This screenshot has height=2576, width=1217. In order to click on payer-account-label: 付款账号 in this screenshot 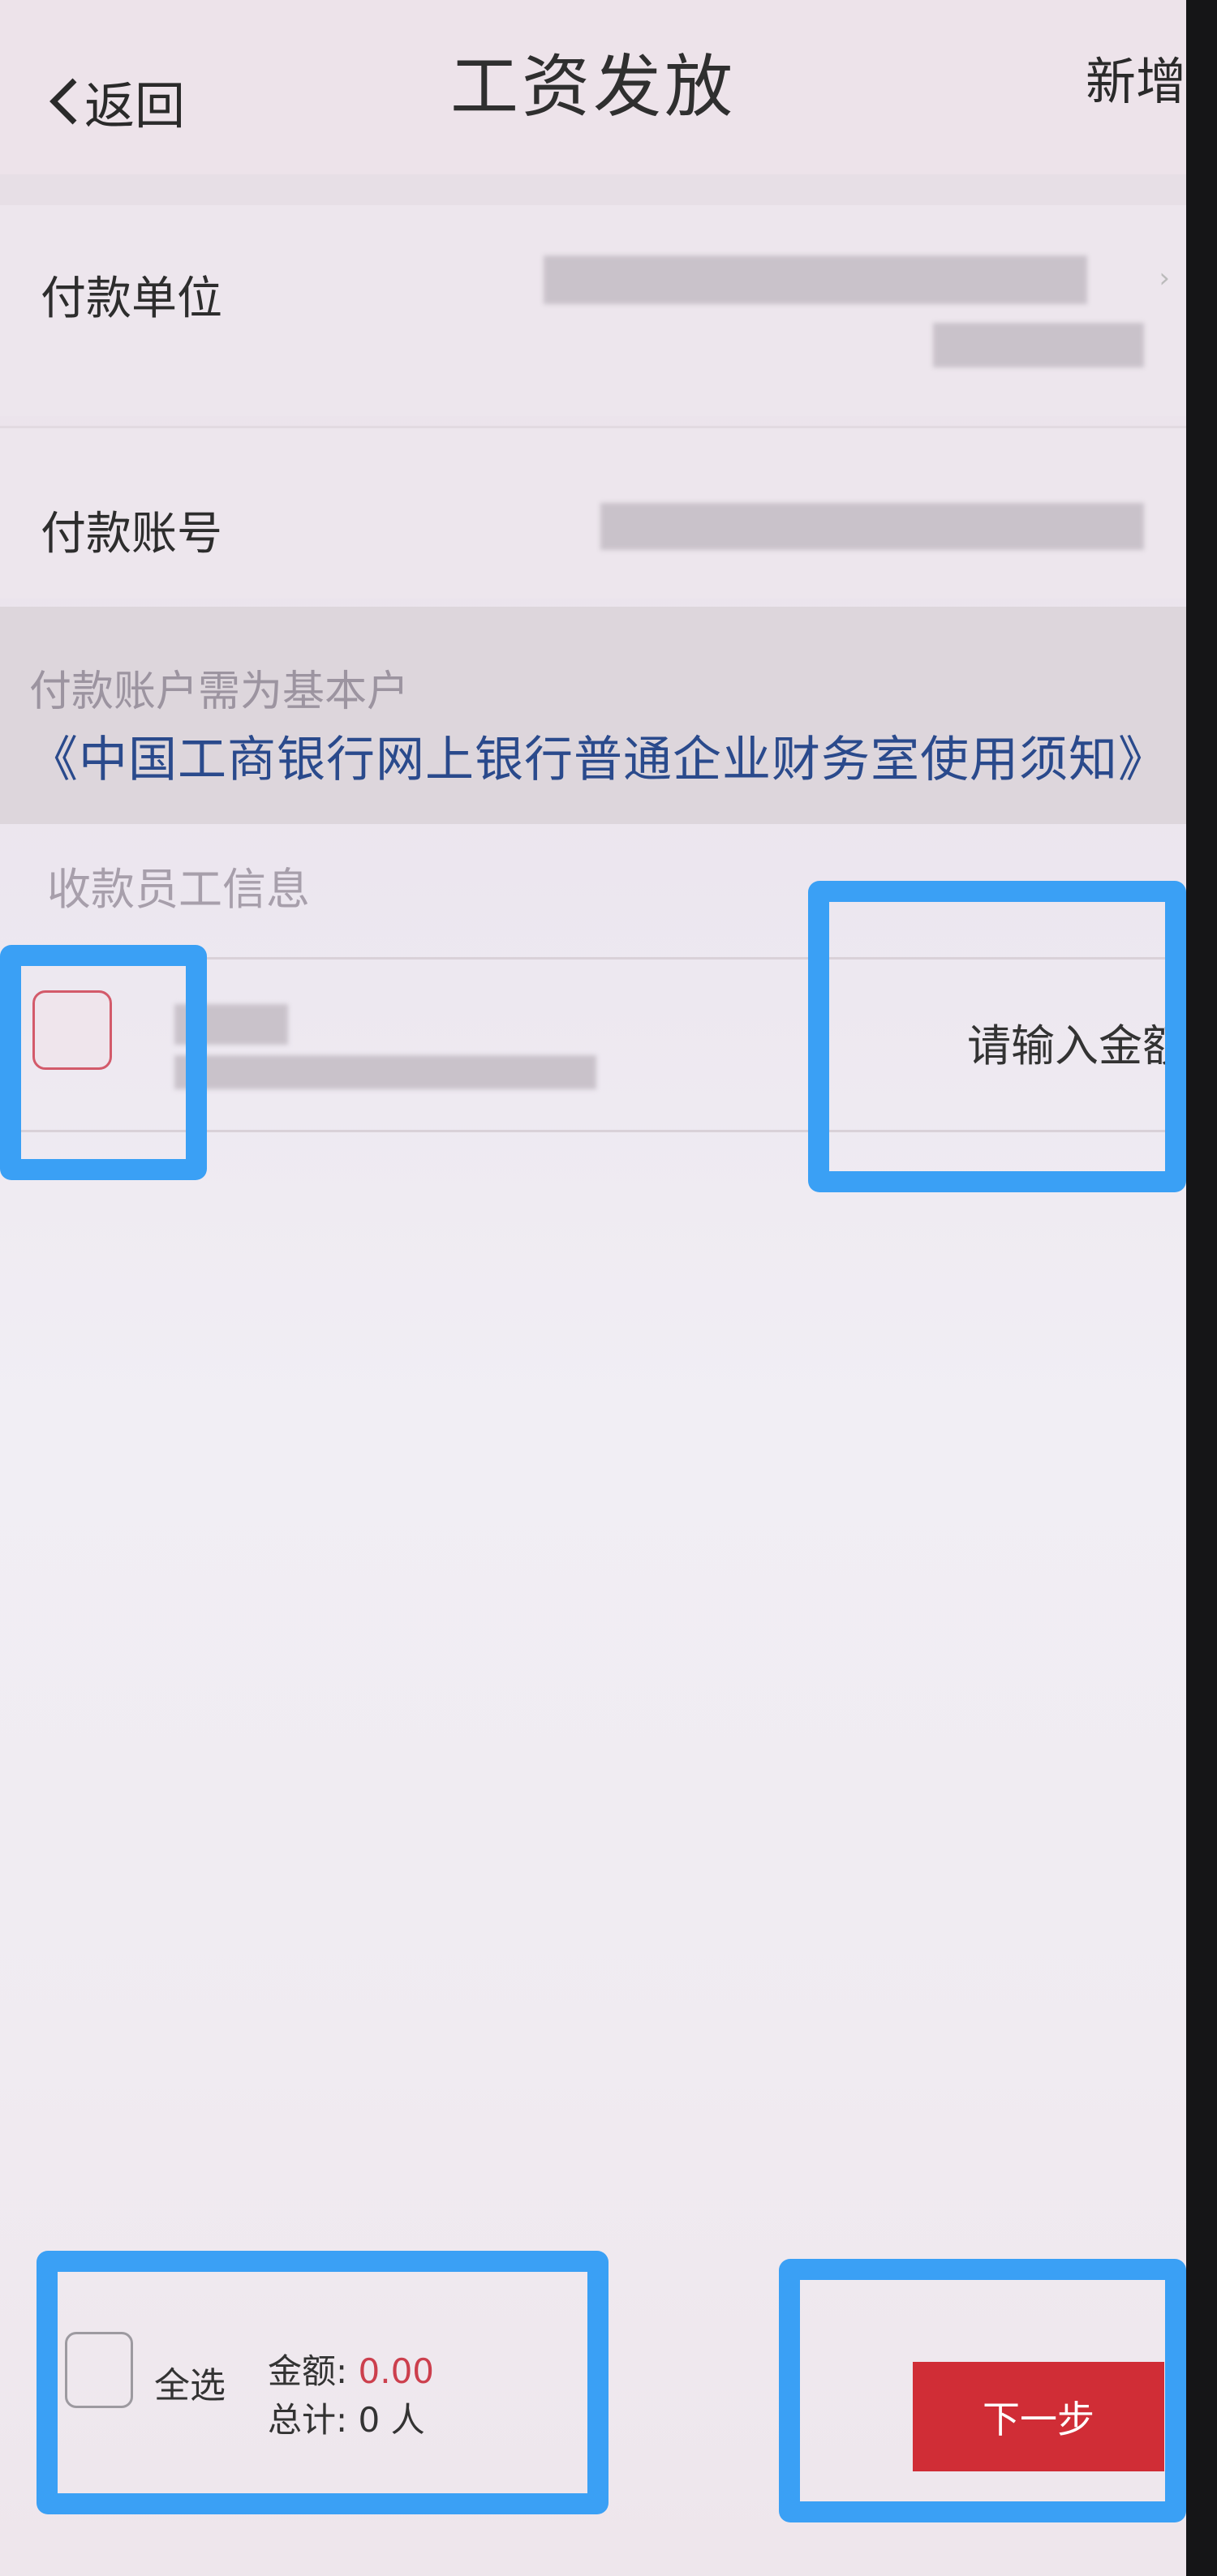, I will do `click(131, 534)`.